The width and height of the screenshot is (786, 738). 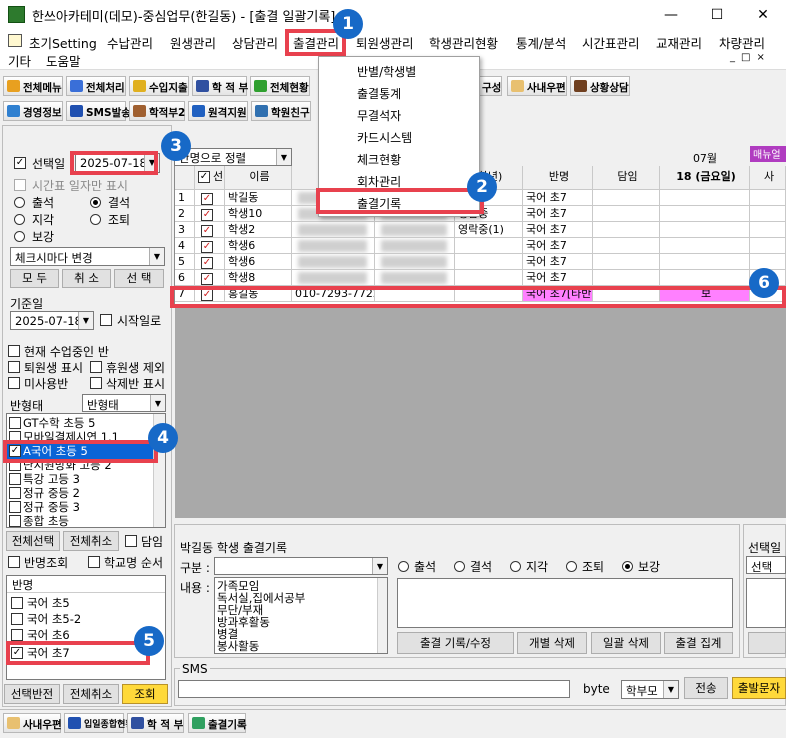 I want to click on menu-timetable: 시간표관리, so click(x=611, y=42).